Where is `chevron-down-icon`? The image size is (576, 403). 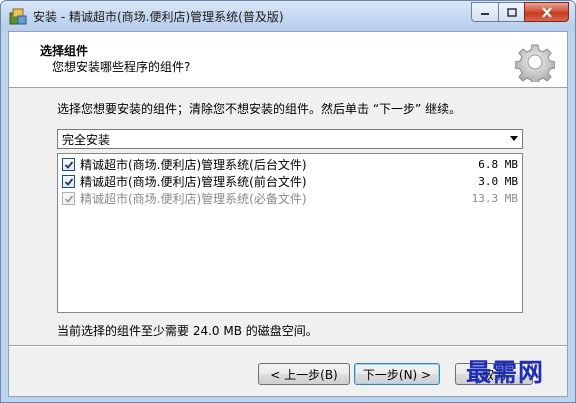
chevron-down-icon is located at coordinates (514, 138).